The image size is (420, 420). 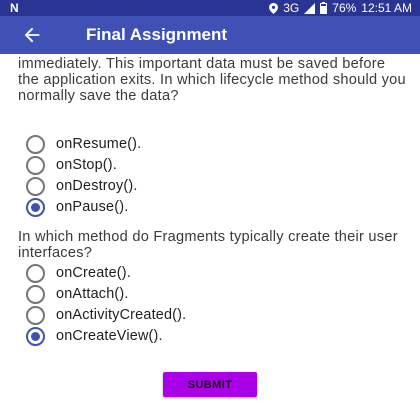 What do you see at coordinates (210, 8) in the screenshot?
I see `status-bar: N 3G 76% 12:51 AM` at bounding box center [210, 8].